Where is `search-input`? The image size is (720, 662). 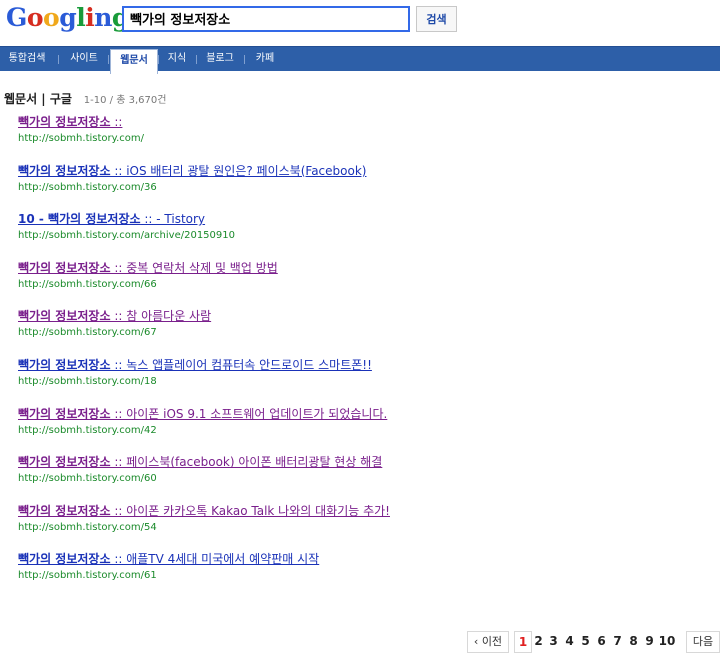 search-input is located at coordinates (265, 18).